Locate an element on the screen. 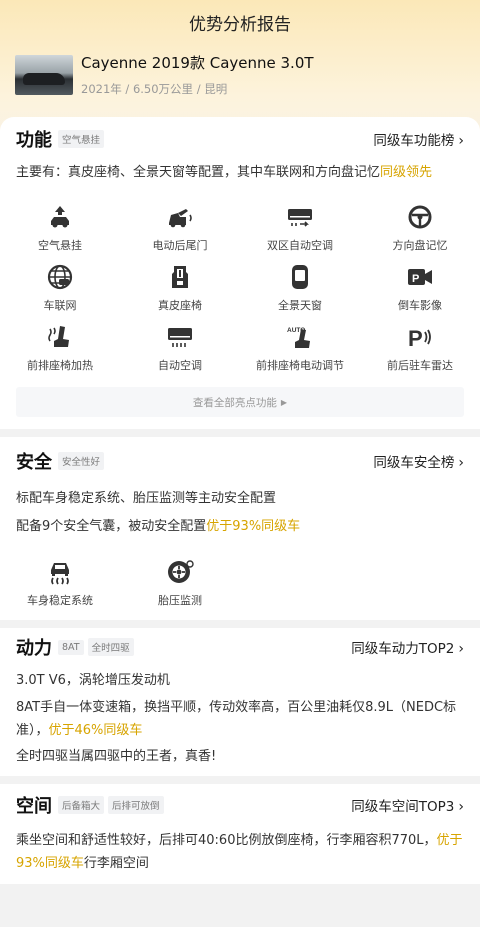 Image resolution: width=480 pixels, height=927 pixels. feature-label: 前排座椅加热 is located at coordinates (60, 365).